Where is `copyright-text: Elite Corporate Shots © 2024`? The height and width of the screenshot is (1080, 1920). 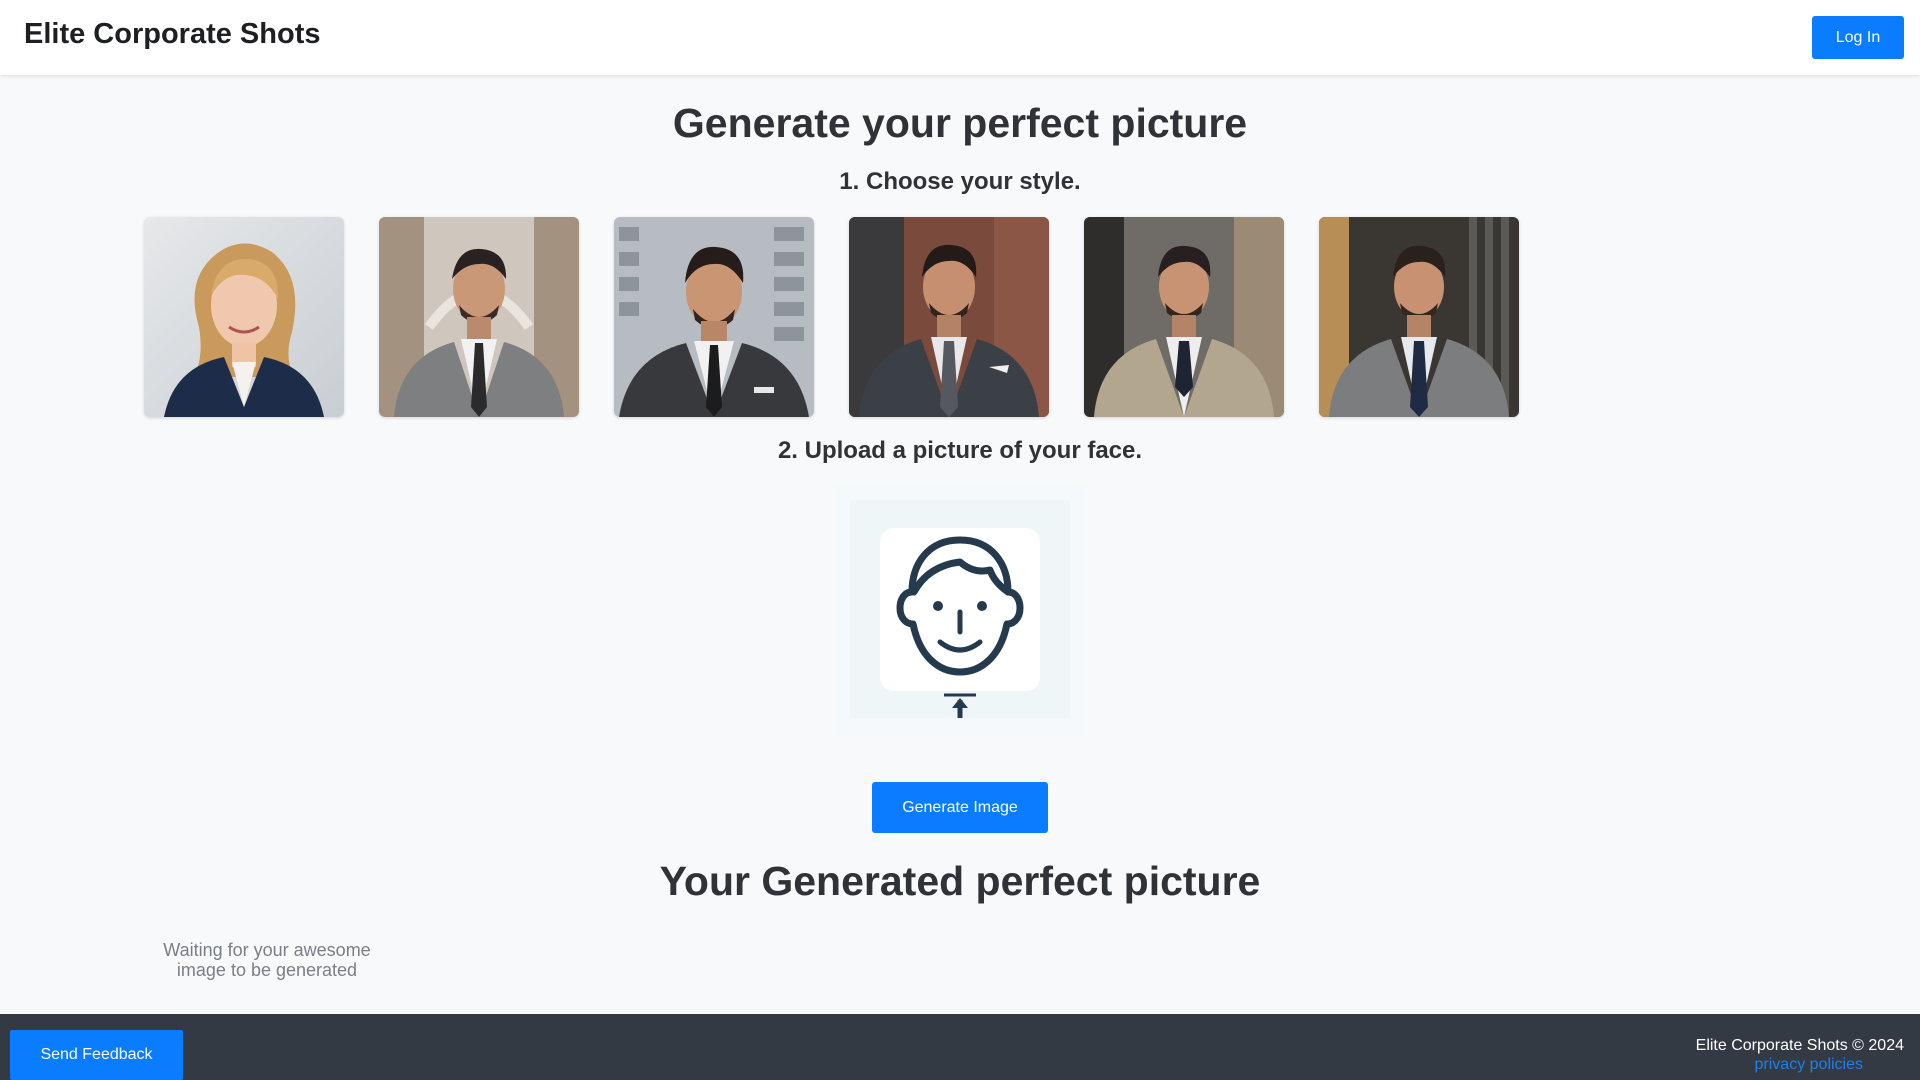
copyright-text: Elite Corporate Shots © 2024 is located at coordinates (1799, 1045).